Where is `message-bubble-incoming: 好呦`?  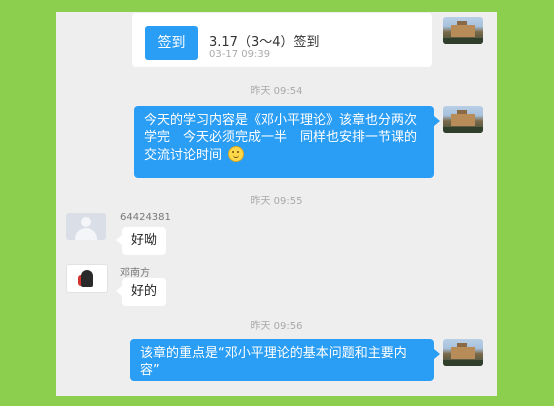 message-bubble-incoming: 好呦 is located at coordinates (141, 241).